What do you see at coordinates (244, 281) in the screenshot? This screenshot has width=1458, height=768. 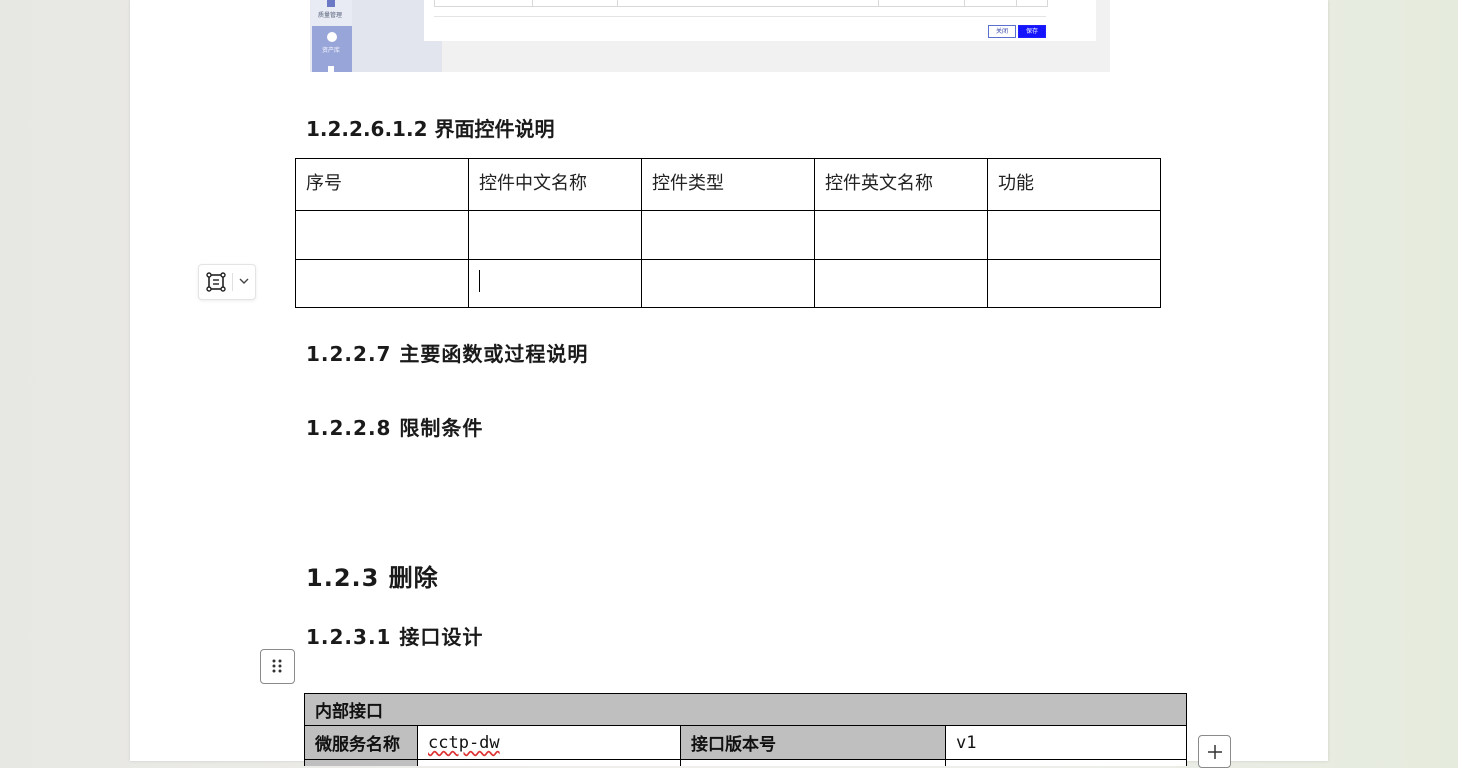 I see `chevron-down-icon` at bounding box center [244, 281].